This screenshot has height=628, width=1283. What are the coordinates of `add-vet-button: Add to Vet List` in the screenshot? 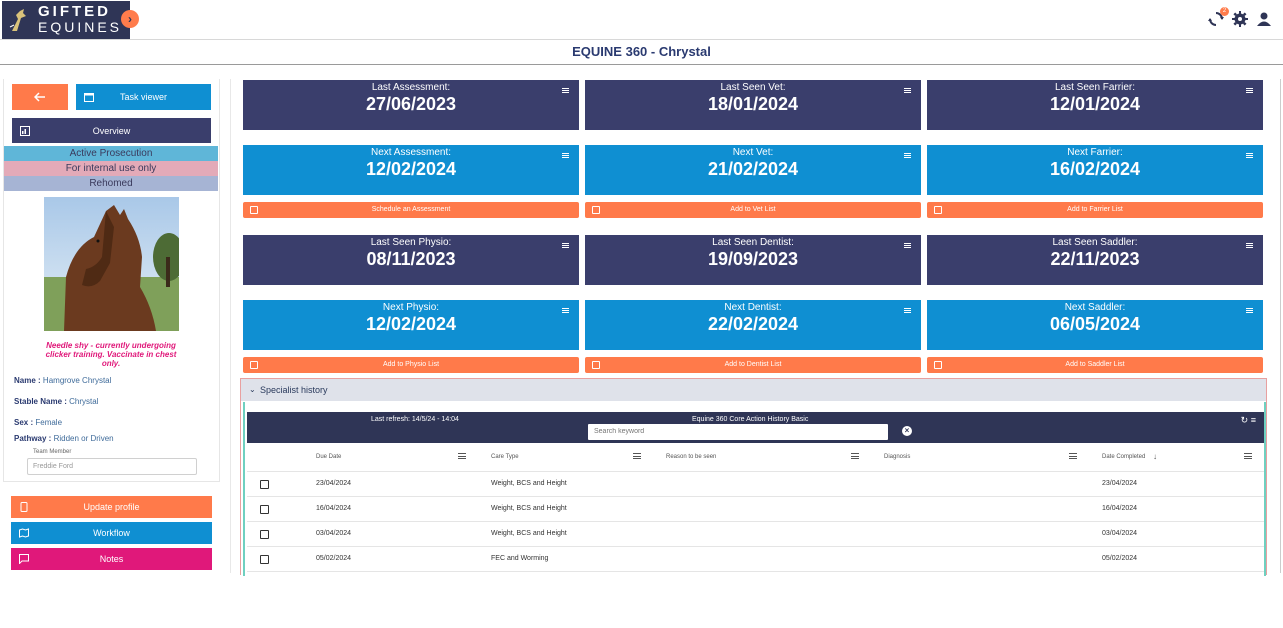 It's located at (753, 210).